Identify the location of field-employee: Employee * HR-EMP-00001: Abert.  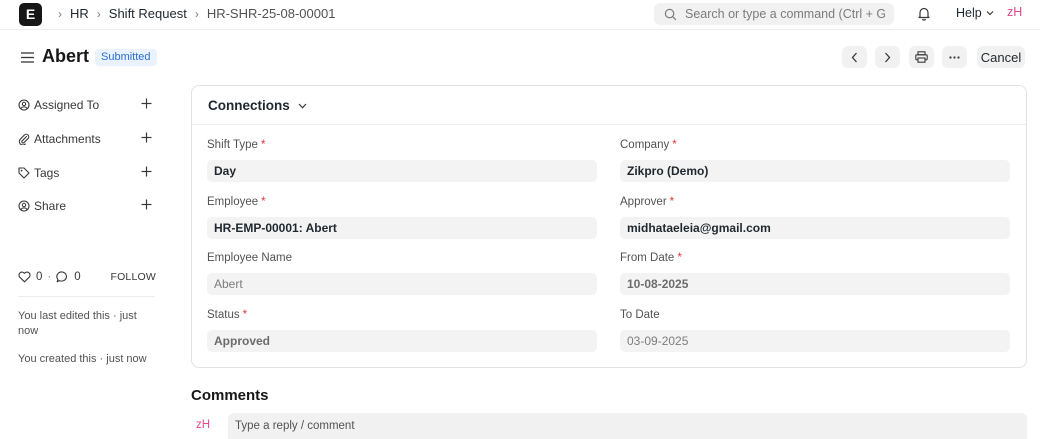
(402, 217).